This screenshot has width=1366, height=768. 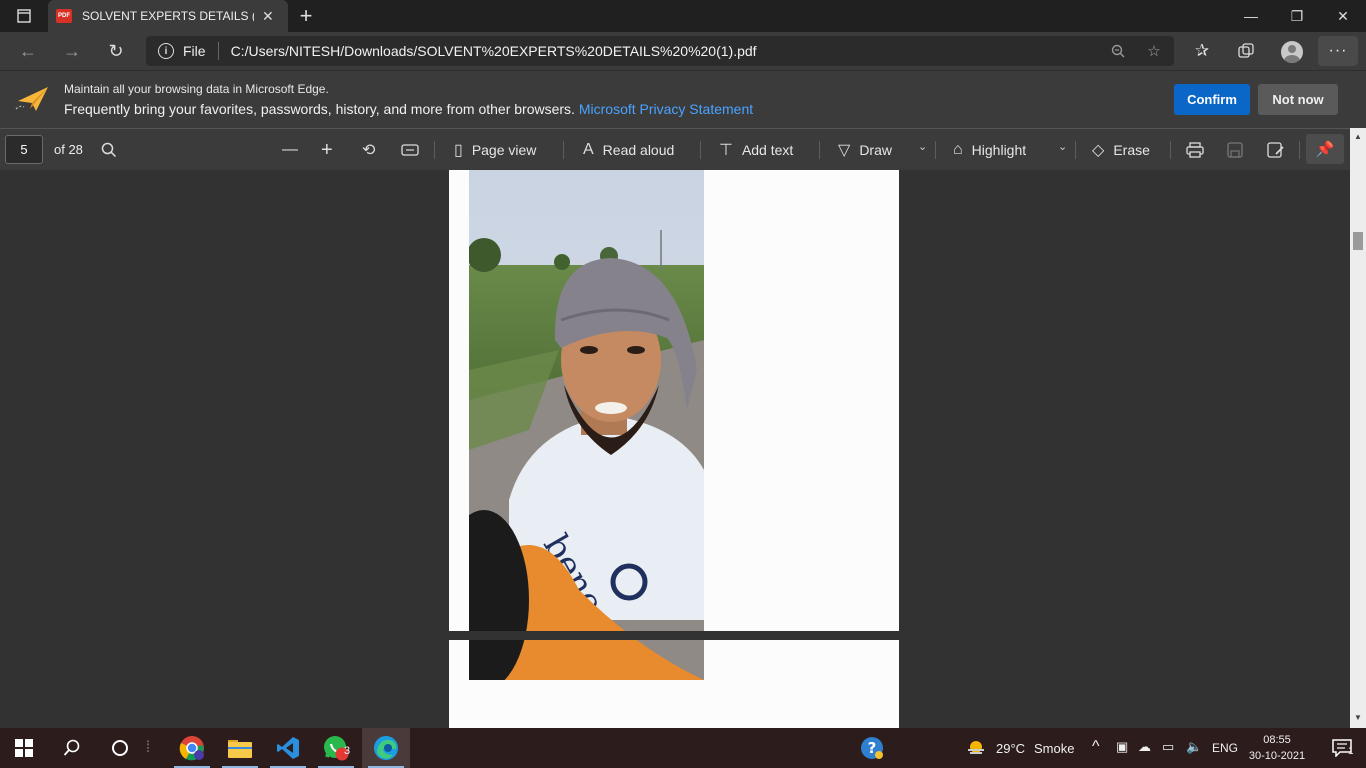 I want to click on volume-icon: 🔈, so click(x=1194, y=747).